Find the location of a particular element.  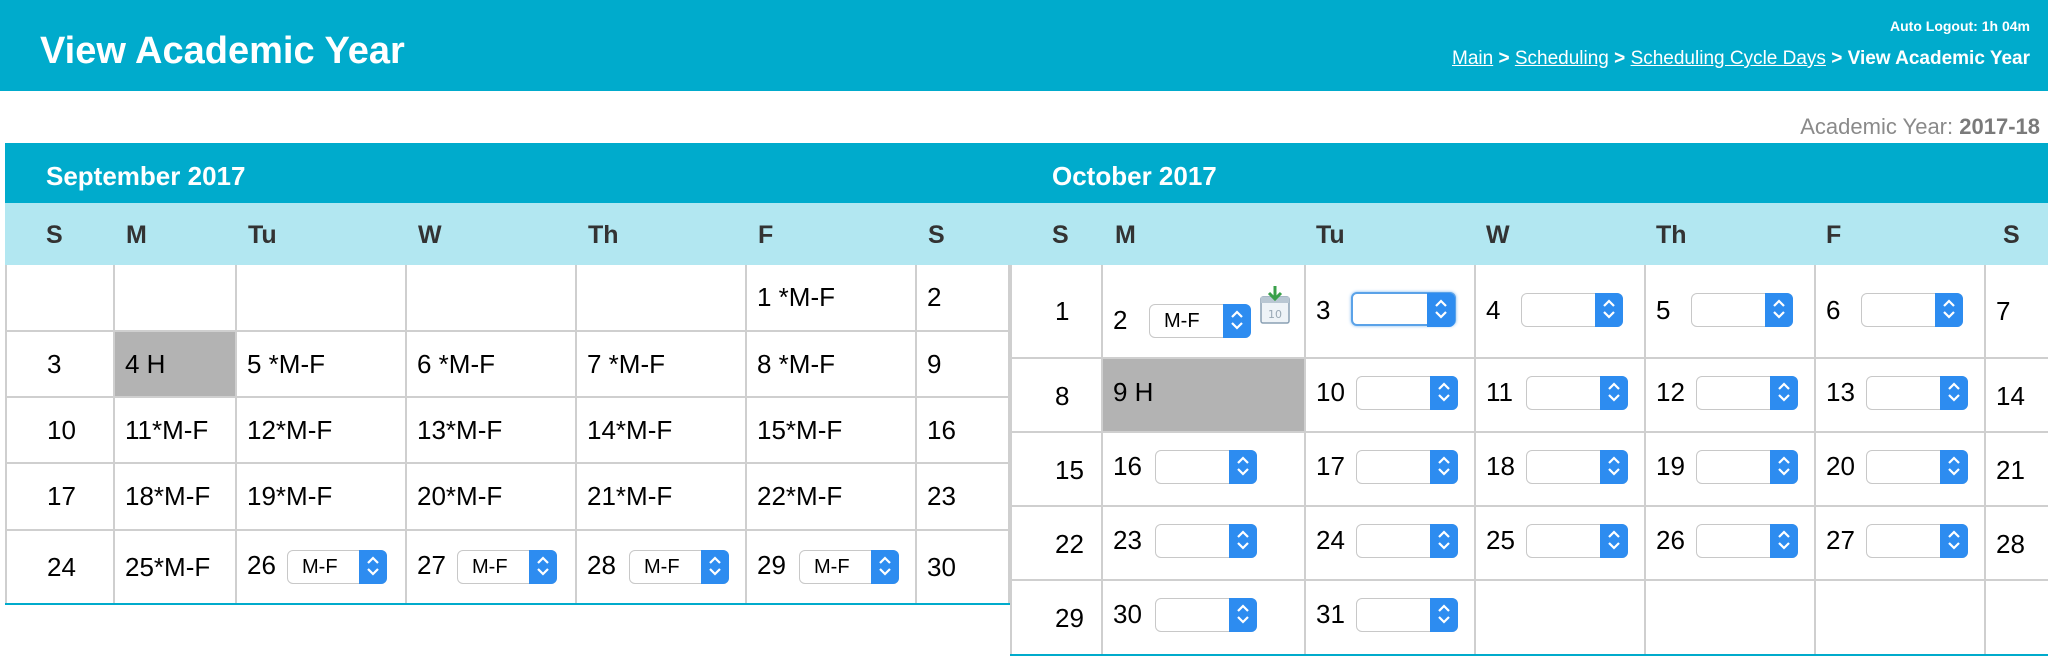

calendar-day: 26 is located at coordinates (1731, 544).